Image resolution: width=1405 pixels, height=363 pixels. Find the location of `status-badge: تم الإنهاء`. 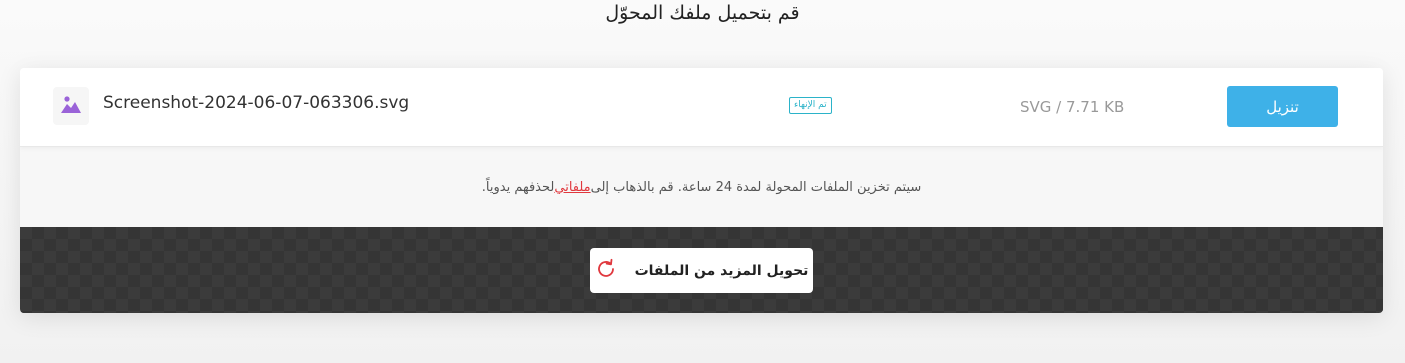

status-badge: تم الإنهاء is located at coordinates (810, 105).